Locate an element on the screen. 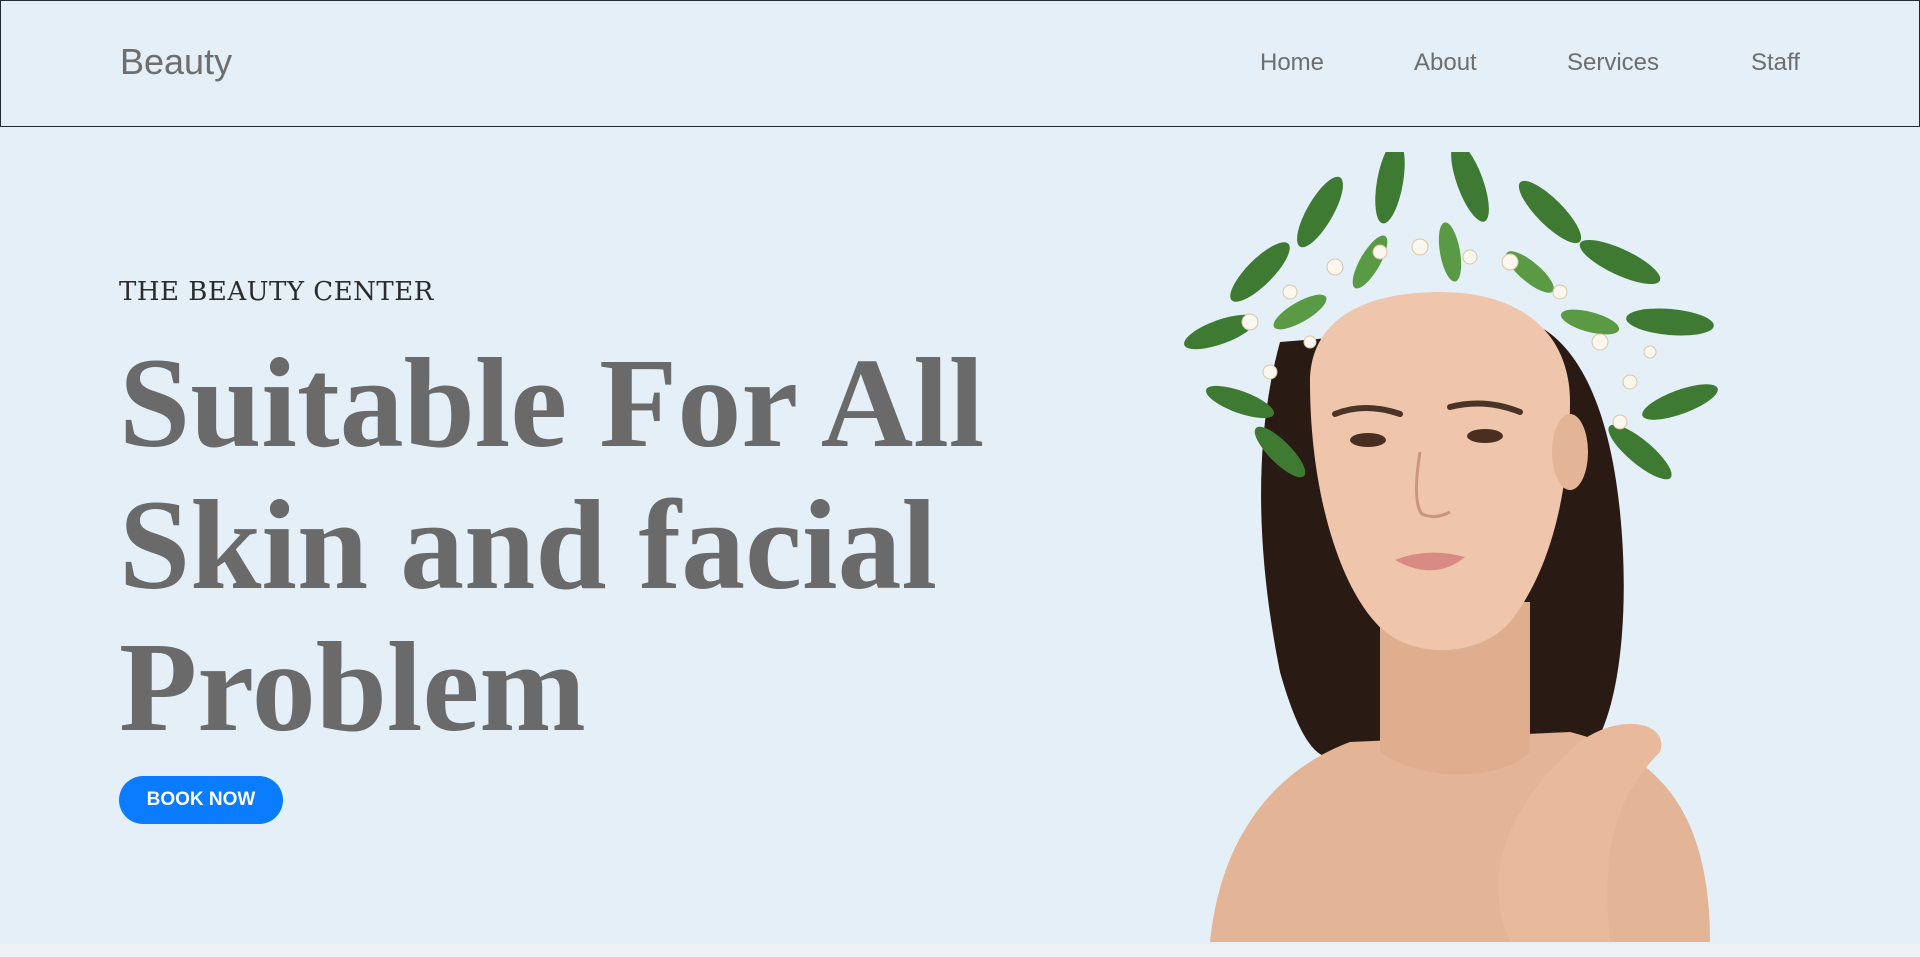  nav-link-staff: Staff is located at coordinates (1775, 63).